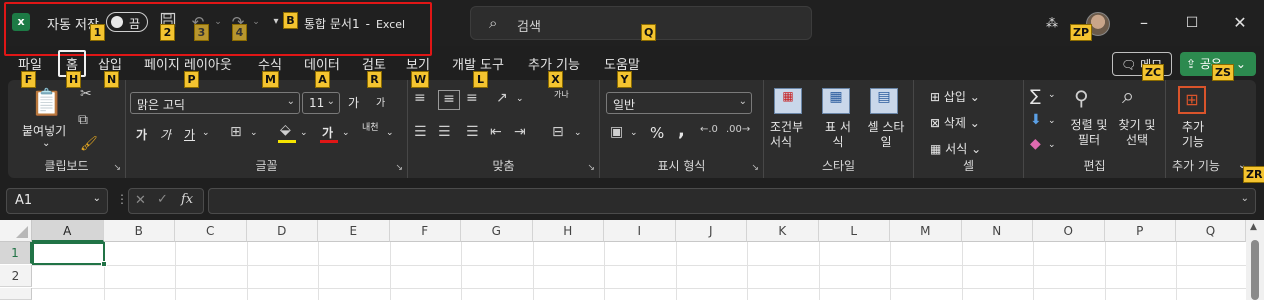  I want to click on column-header: M, so click(926, 231).